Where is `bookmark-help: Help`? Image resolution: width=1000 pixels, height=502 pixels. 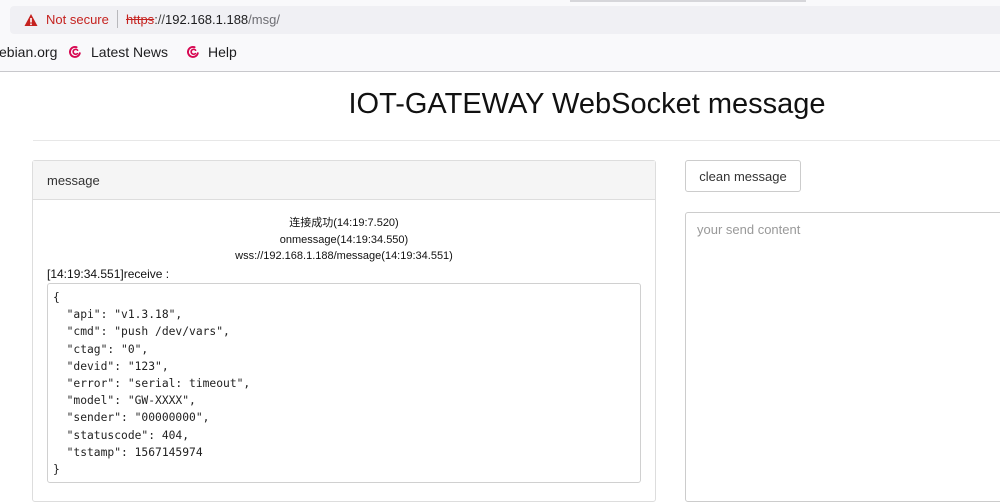
bookmark-help: Help is located at coordinates (222, 52).